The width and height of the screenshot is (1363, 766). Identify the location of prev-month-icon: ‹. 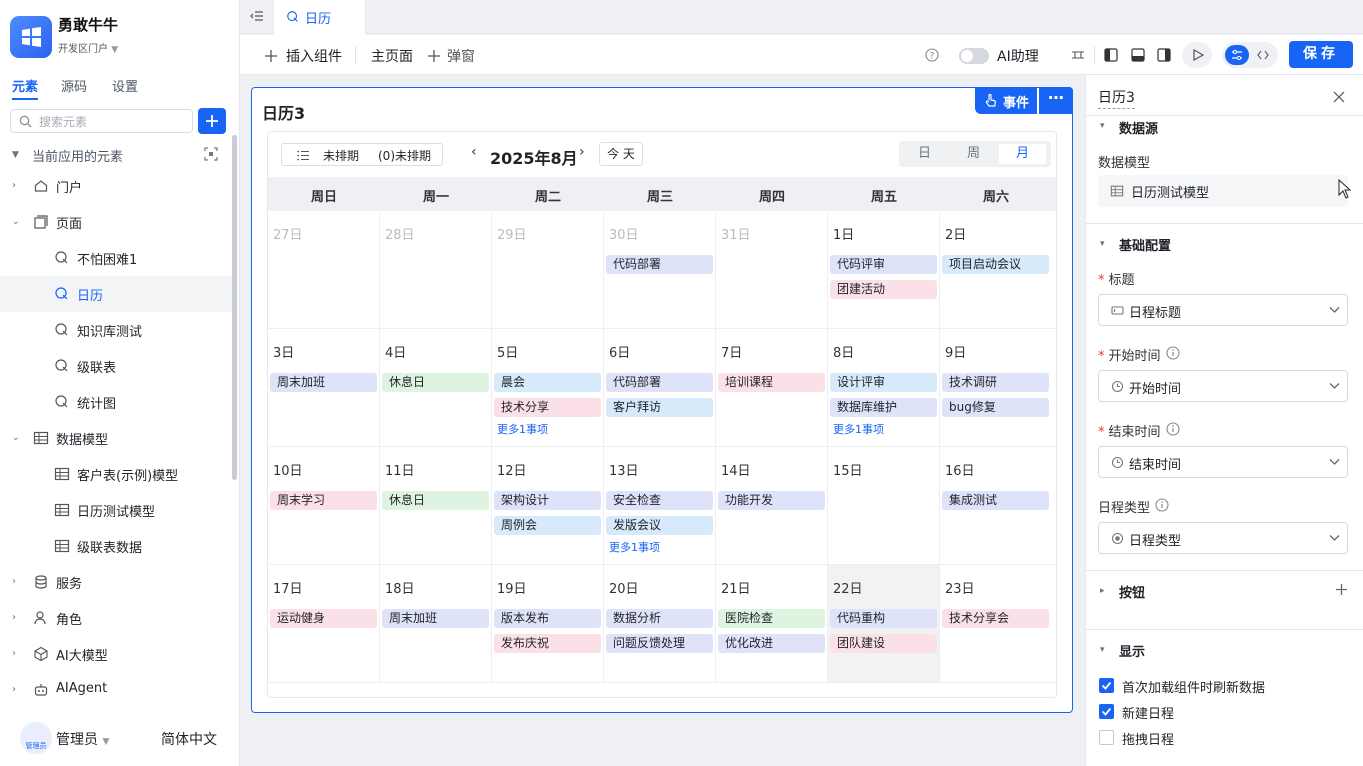
(474, 152).